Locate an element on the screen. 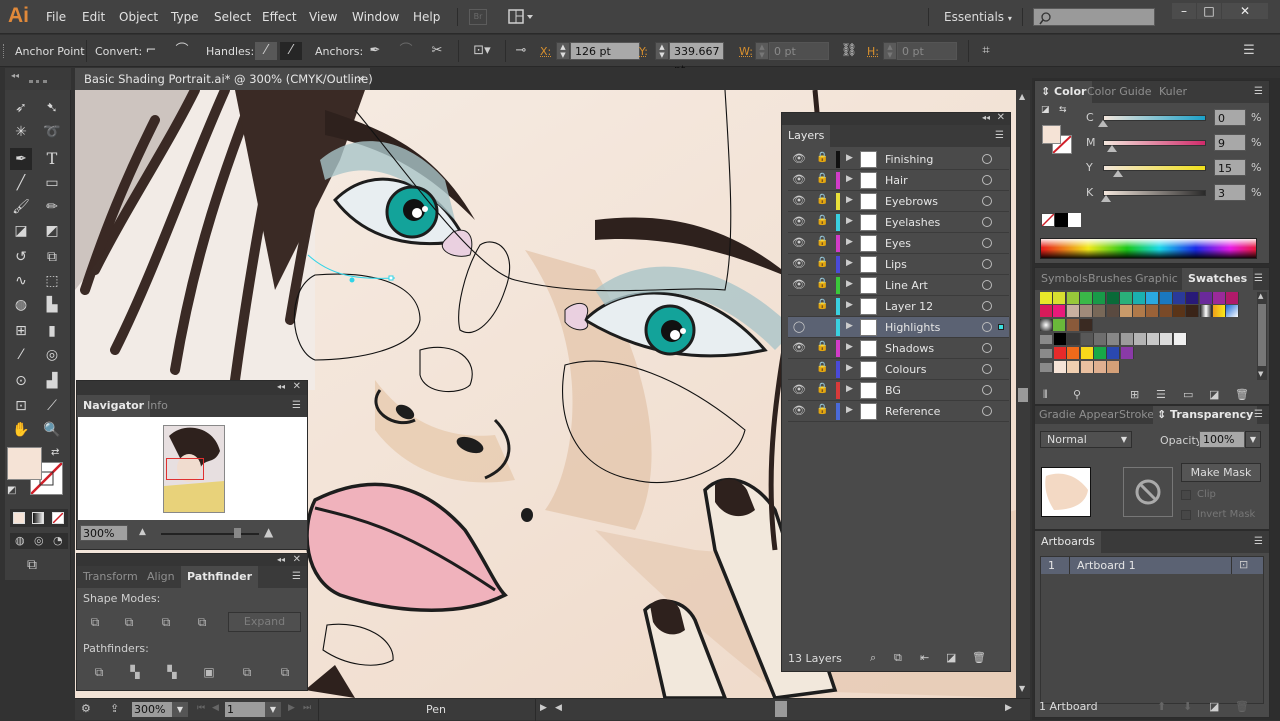  scroll-left-icon: ◀ is located at coordinates (558, 708).